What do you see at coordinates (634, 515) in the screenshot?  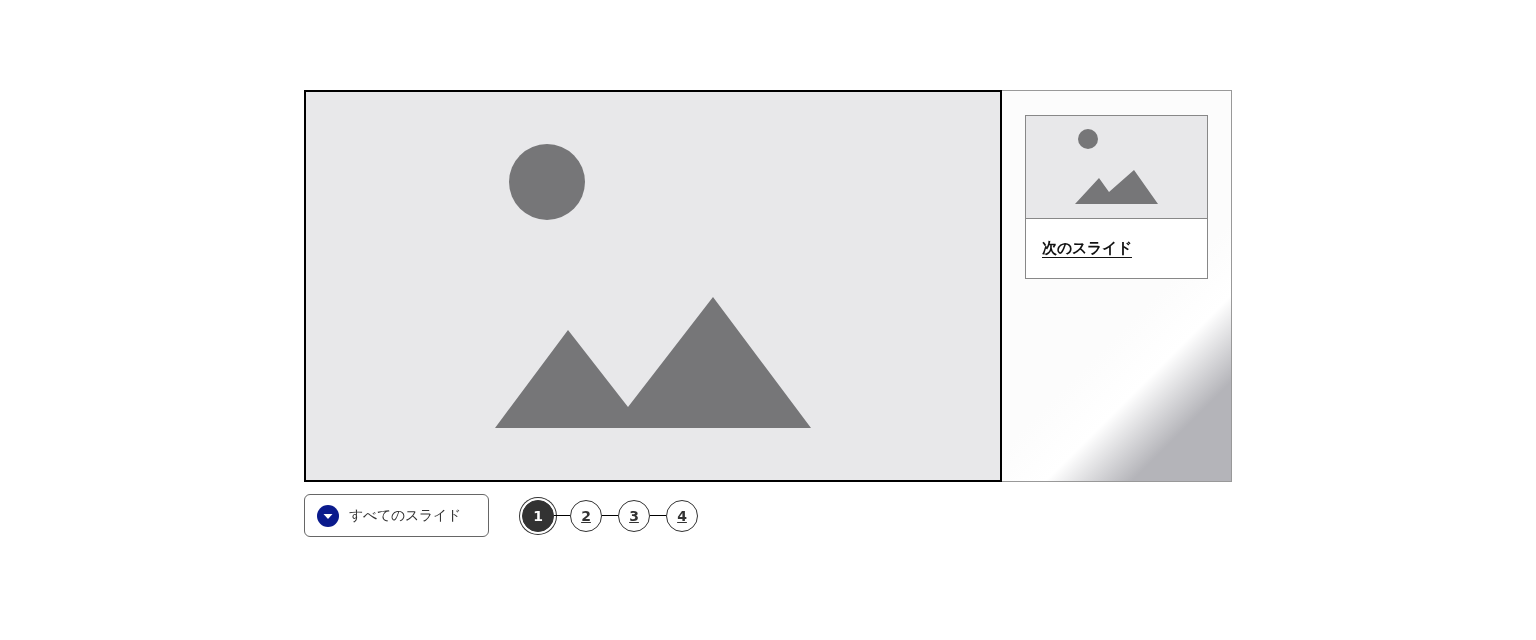 I see `page-button: 3` at bounding box center [634, 515].